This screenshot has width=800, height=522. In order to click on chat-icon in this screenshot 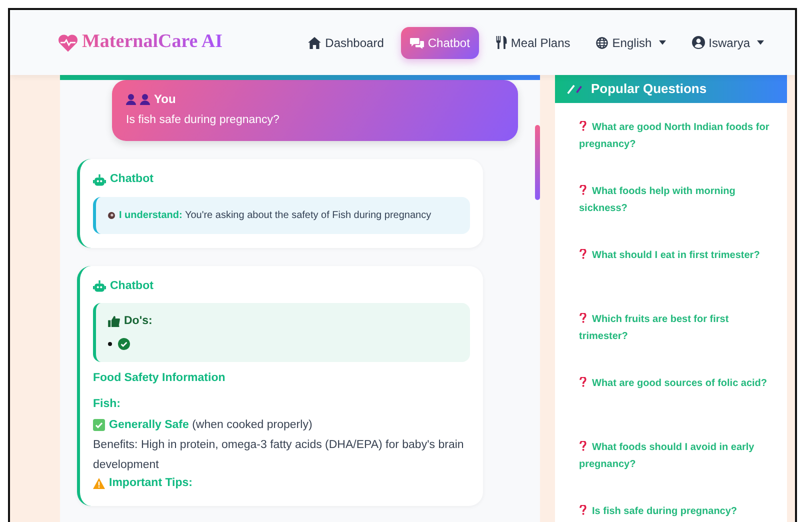, I will do `click(417, 42)`.